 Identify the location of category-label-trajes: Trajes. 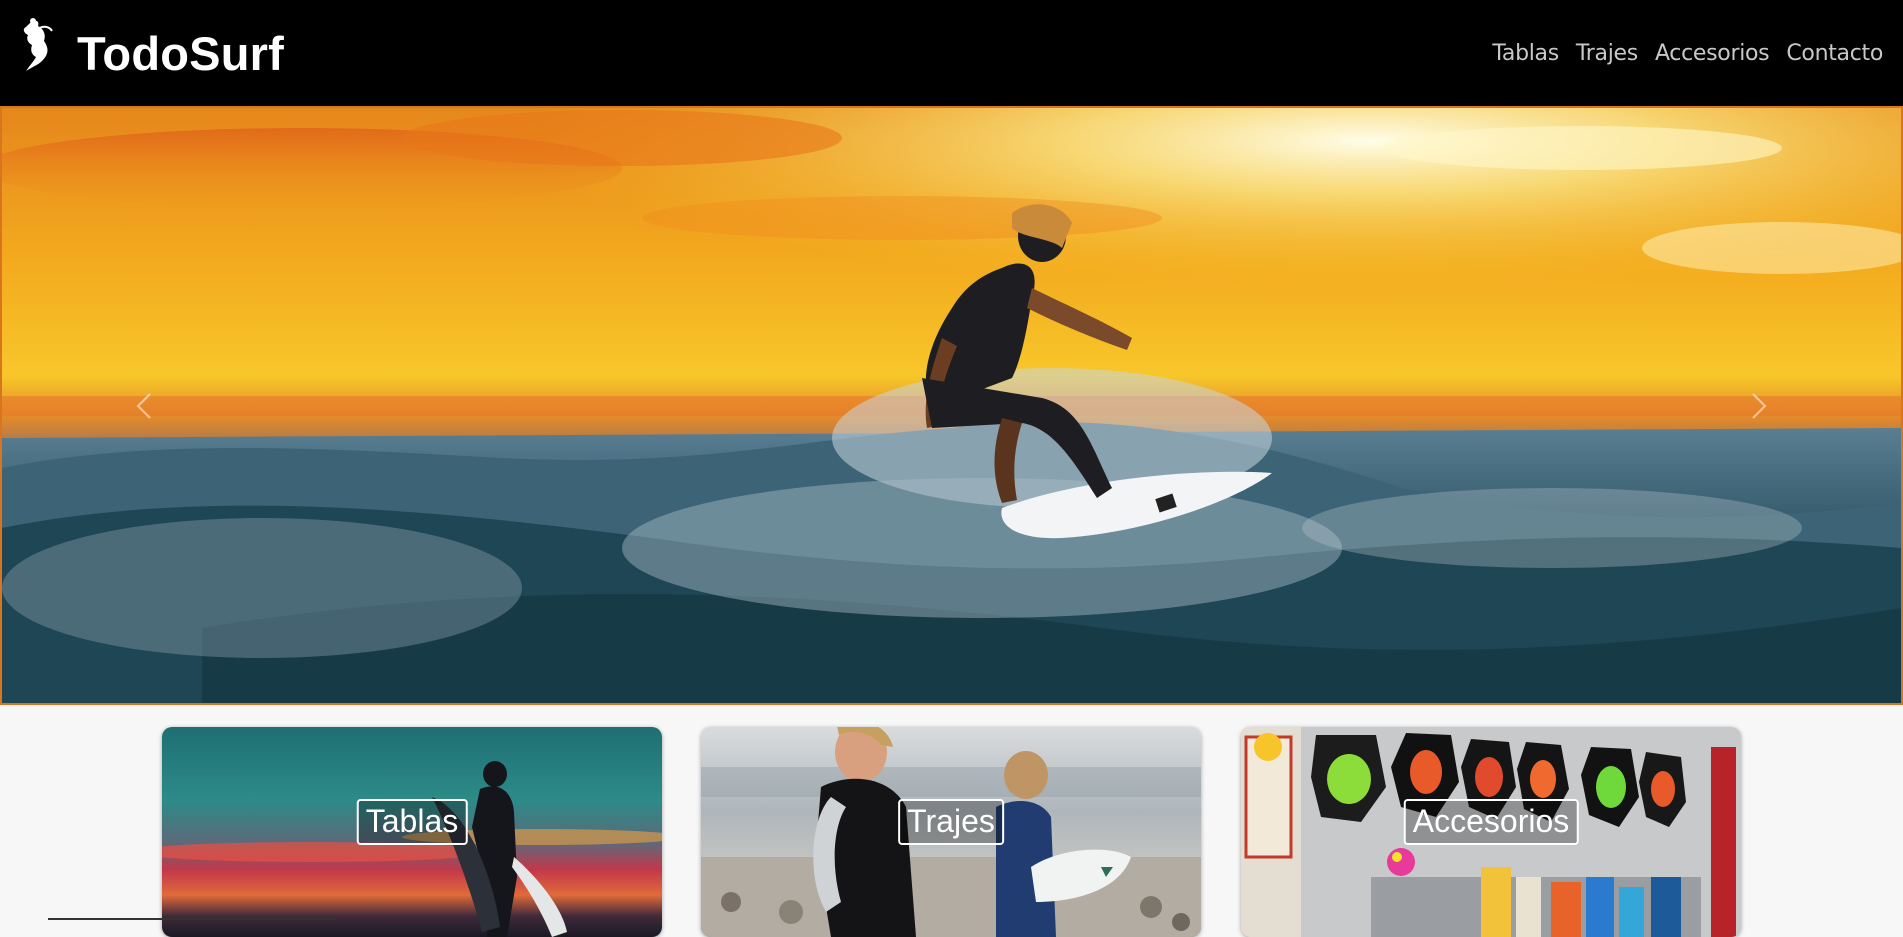
(951, 822).